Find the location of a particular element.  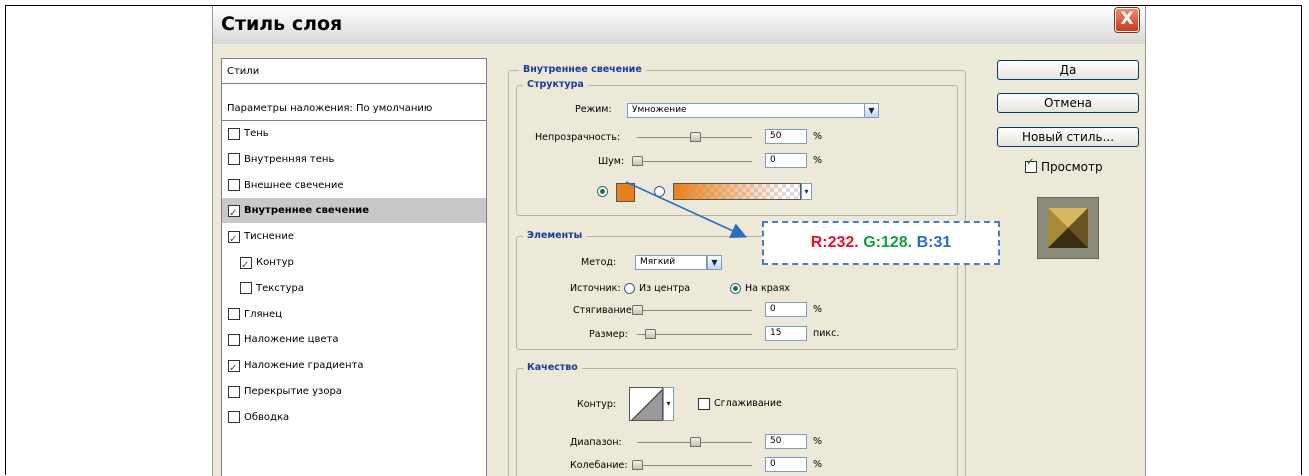

range-slider-thumb is located at coordinates (695, 442).